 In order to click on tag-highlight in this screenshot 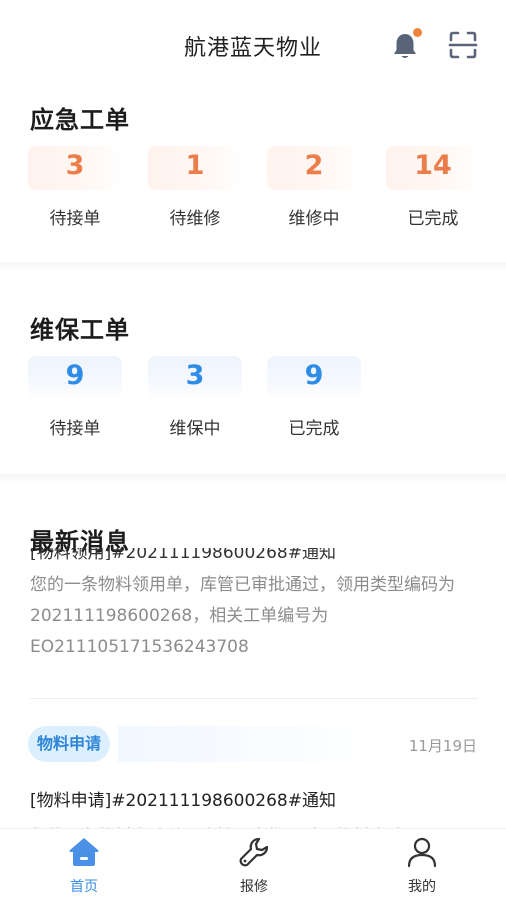, I will do `click(253, 744)`.